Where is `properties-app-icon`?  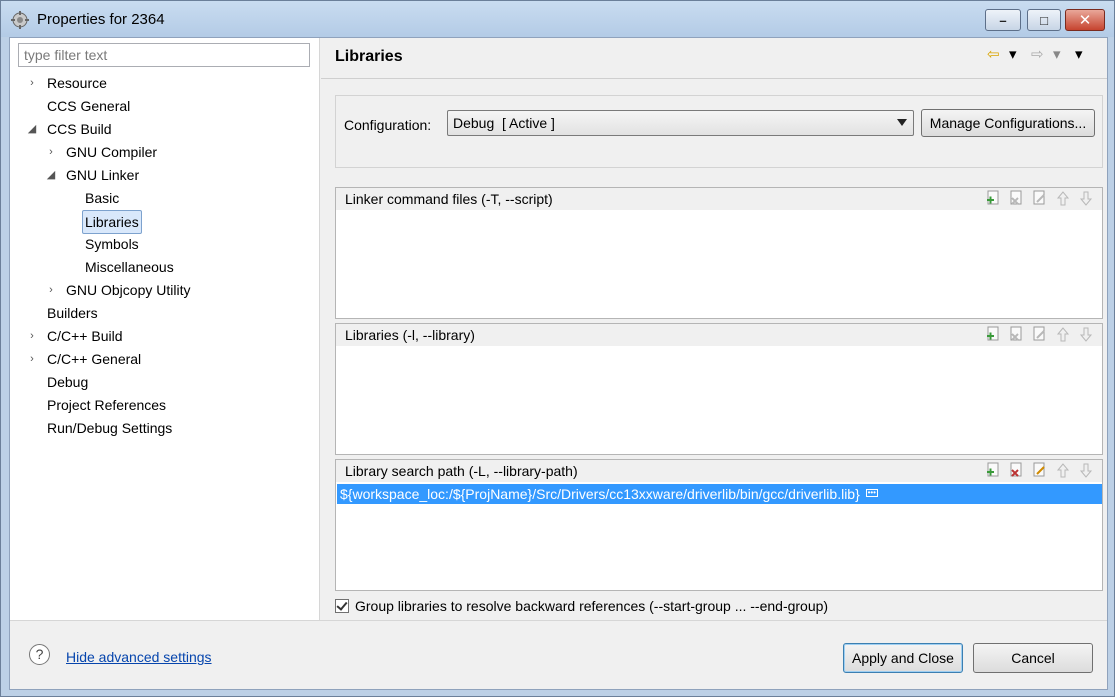
properties-app-icon is located at coordinates (20, 20).